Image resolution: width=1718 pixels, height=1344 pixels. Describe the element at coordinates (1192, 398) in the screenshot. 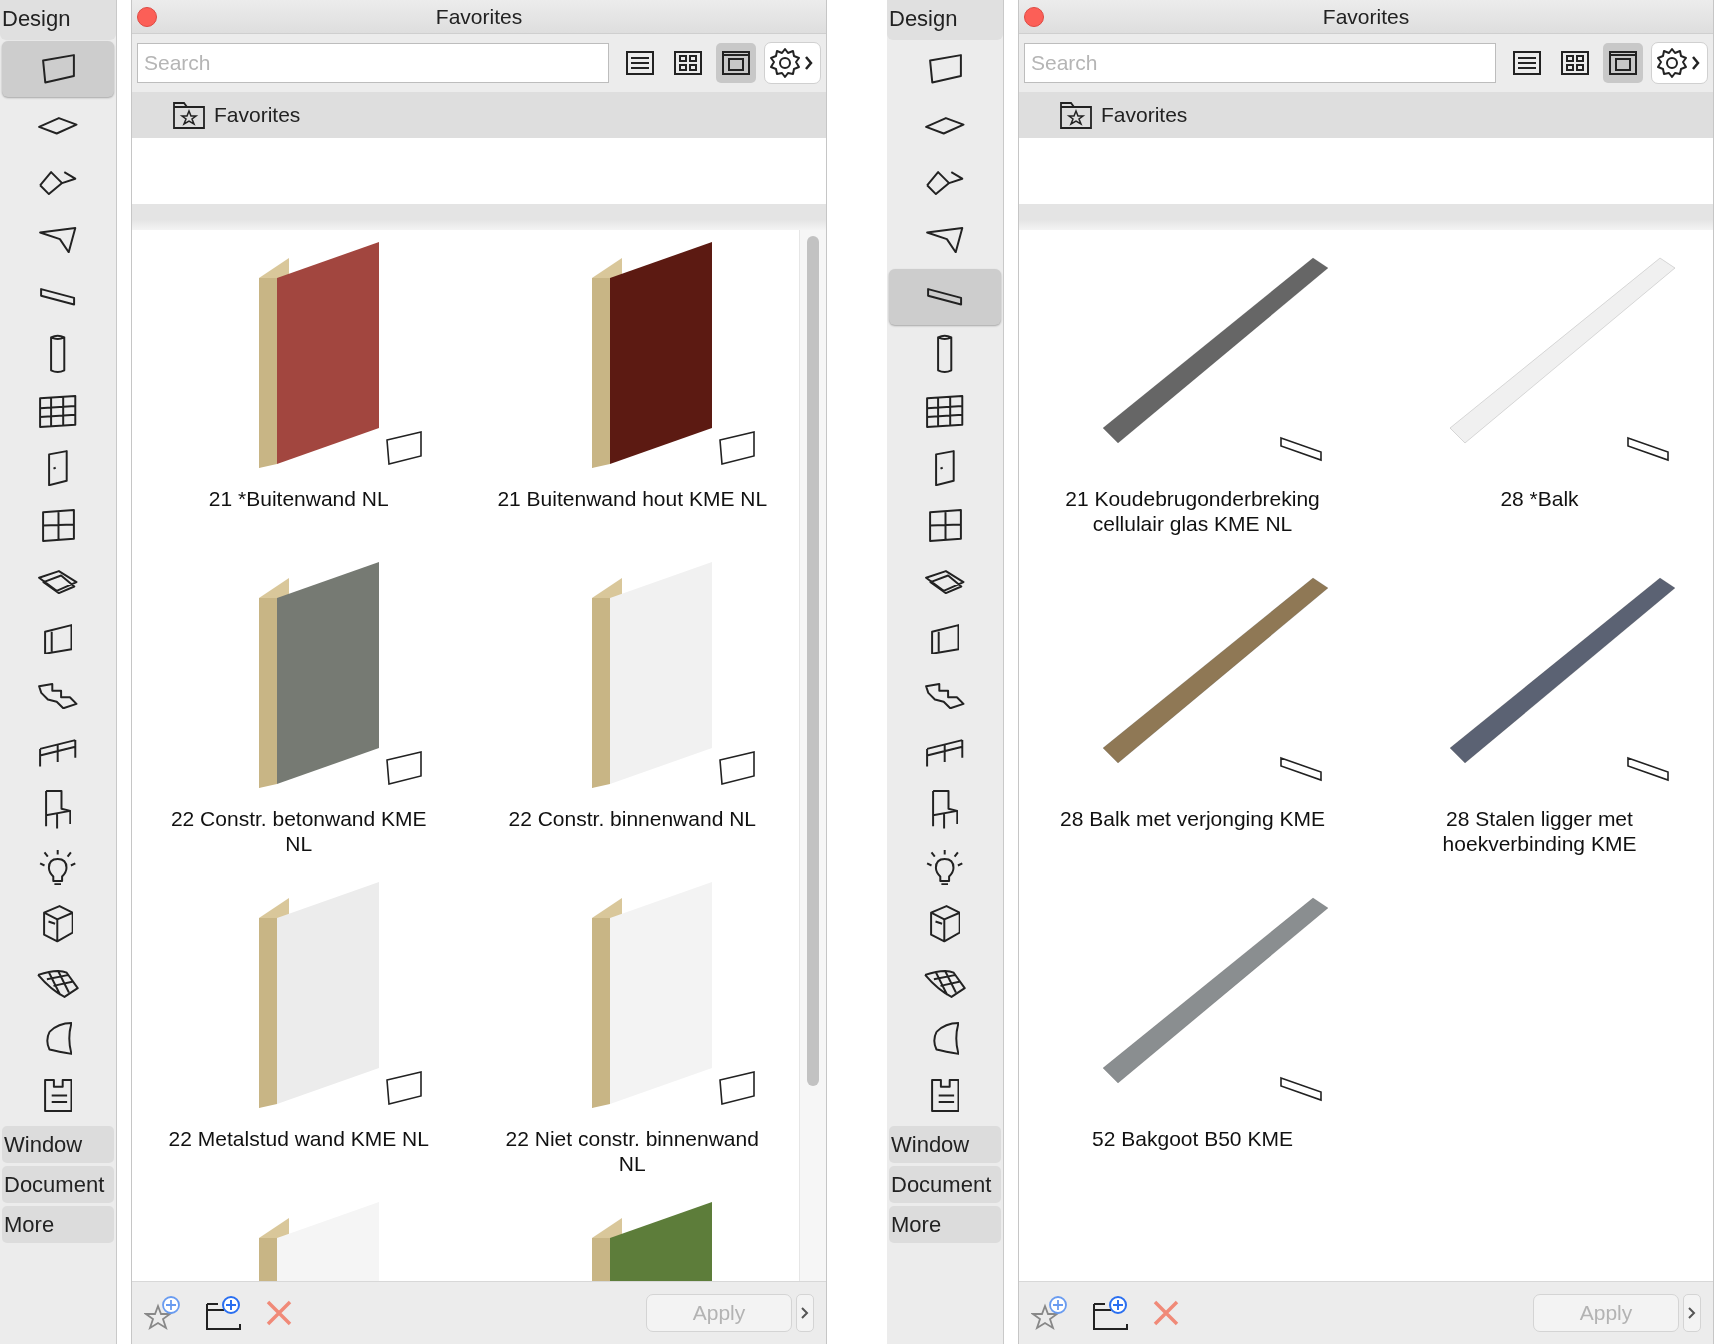

I see `favorite-item: 21 Koudebrugonderbreking cellulair glas KME NL` at that location.